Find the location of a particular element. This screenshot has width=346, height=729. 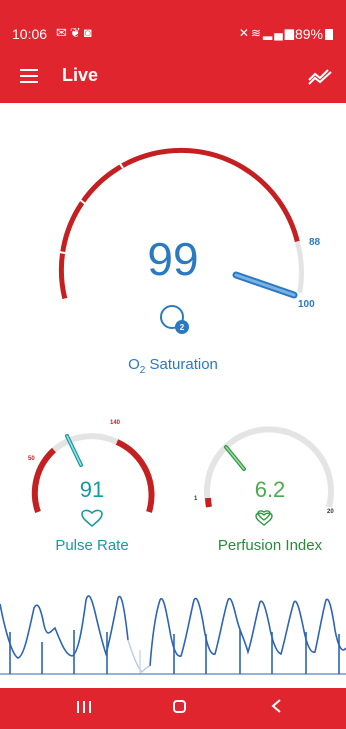

pi-gauge-red-arc is located at coordinates (208, 502).